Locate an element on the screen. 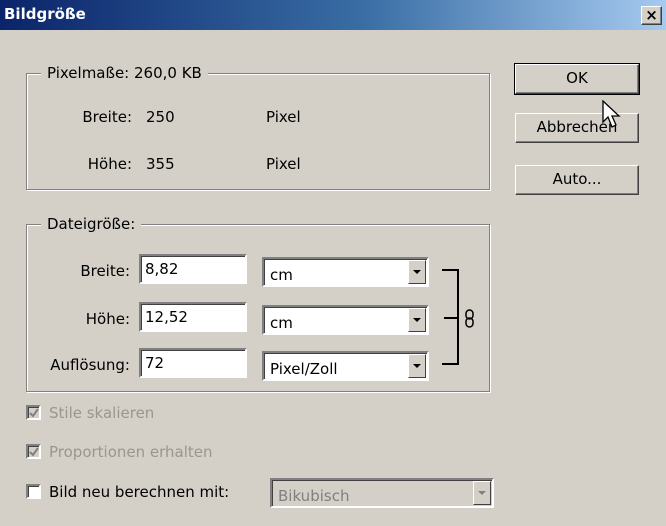 The width and height of the screenshot is (666, 526). scale-styles-checkbox is located at coordinates (33, 412).